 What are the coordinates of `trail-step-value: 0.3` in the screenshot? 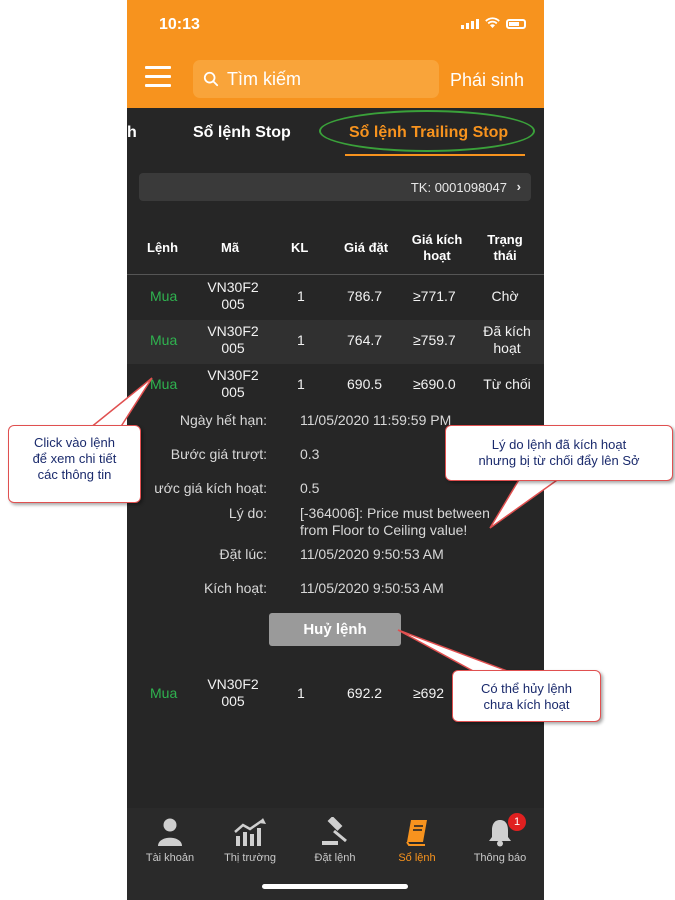 It's located at (310, 454).